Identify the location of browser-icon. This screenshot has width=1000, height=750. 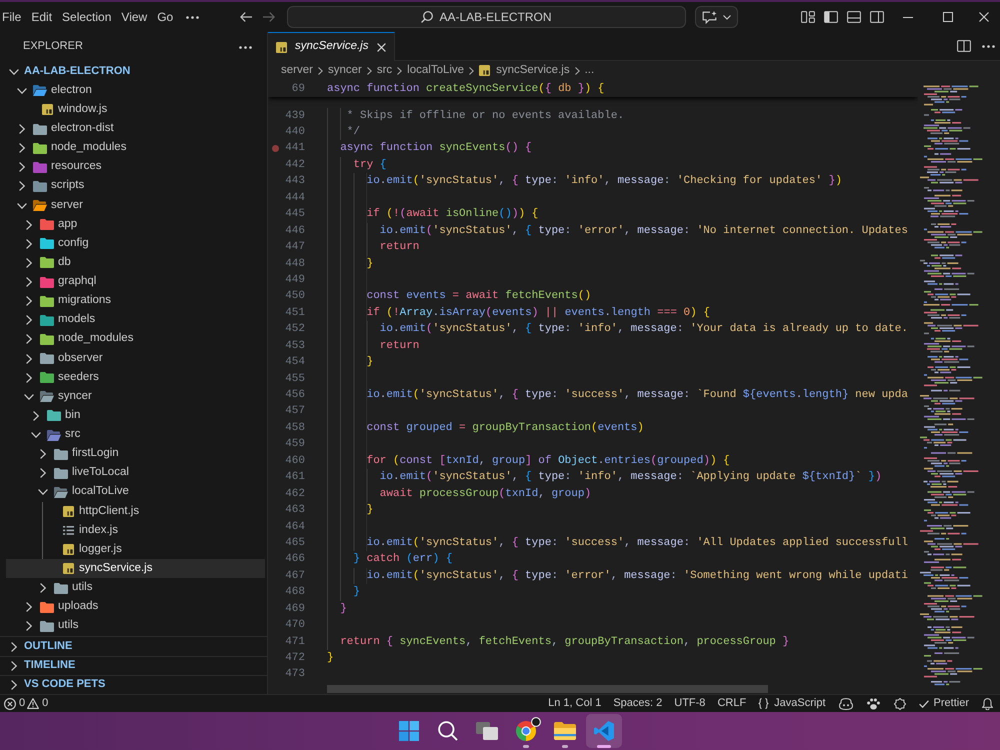
(526, 731).